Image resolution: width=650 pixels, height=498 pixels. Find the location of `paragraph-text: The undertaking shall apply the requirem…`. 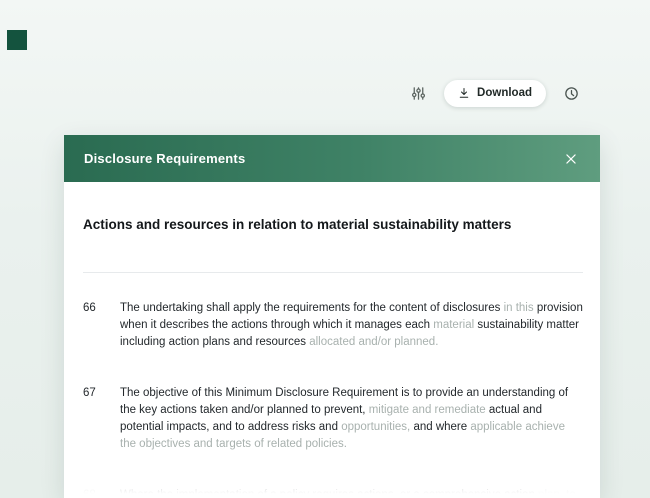

paragraph-text: The undertaking shall apply the requirem… is located at coordinates (351, 325).